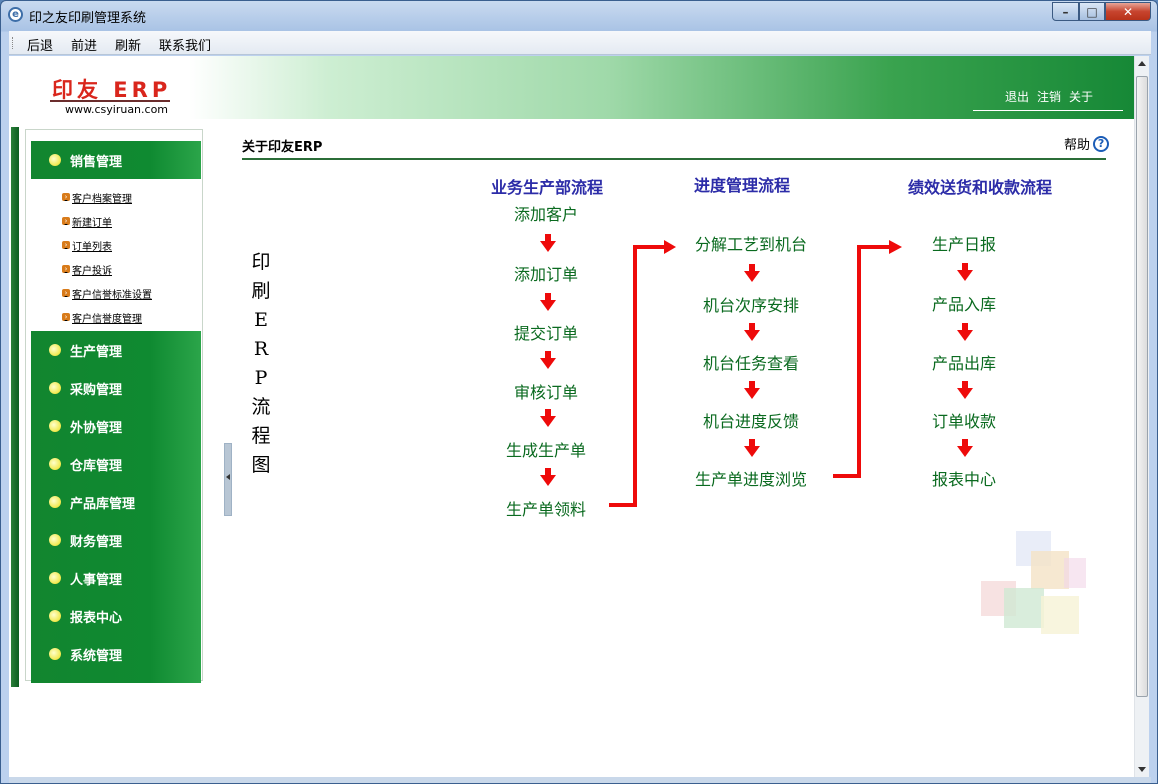  I want to click on window-title: 印之友印刷管理系统, so click(88, 18).